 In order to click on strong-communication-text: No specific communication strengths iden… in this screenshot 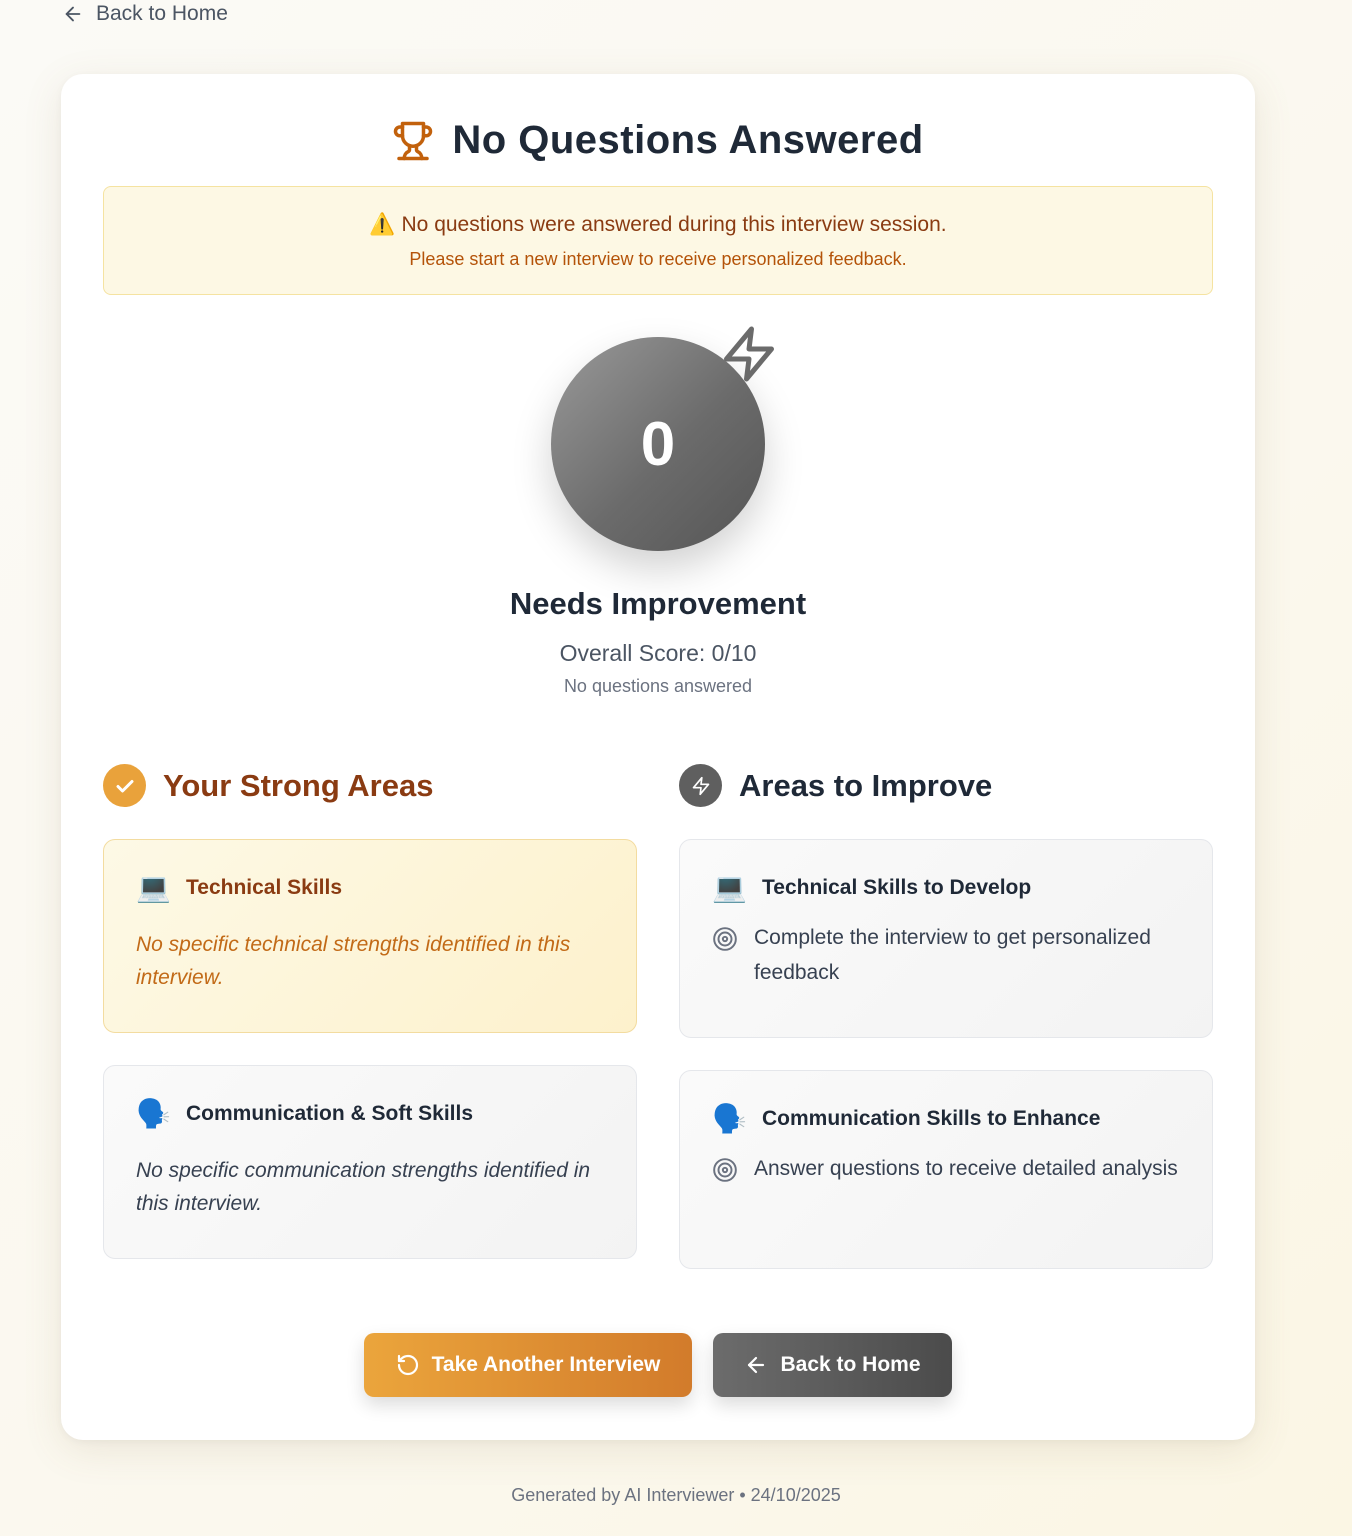, I will do `click(363, 1187)`.